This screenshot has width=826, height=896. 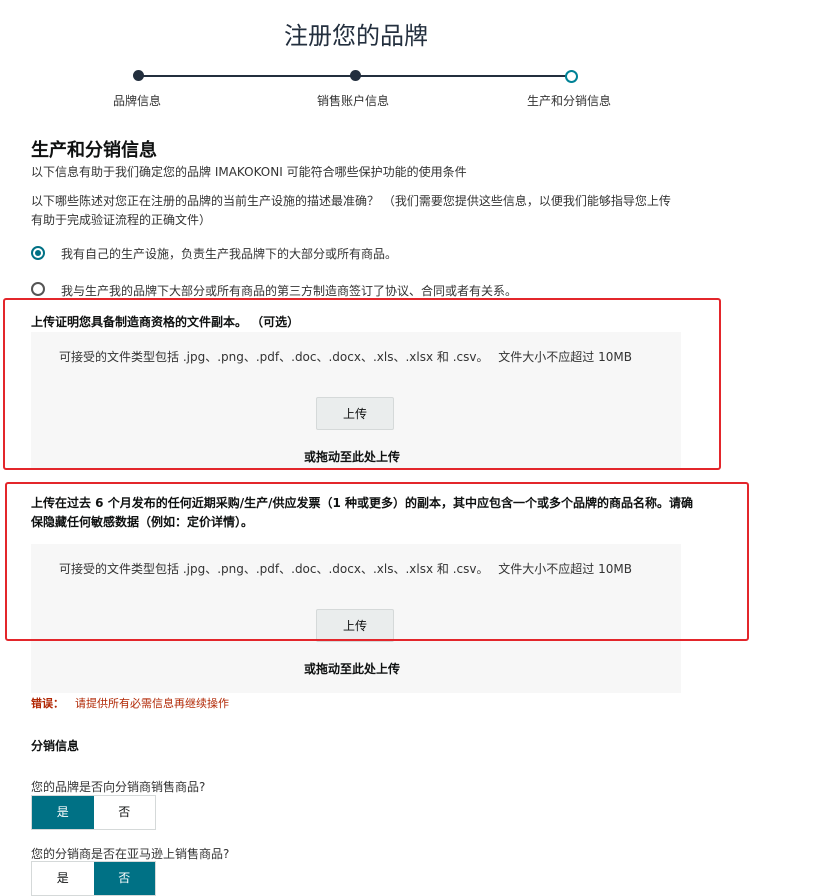 What do you see at coordinates (137, 101) in the screenshot?
I see `step-label-brand: 品牌信息` at bounding box center [137, 101].